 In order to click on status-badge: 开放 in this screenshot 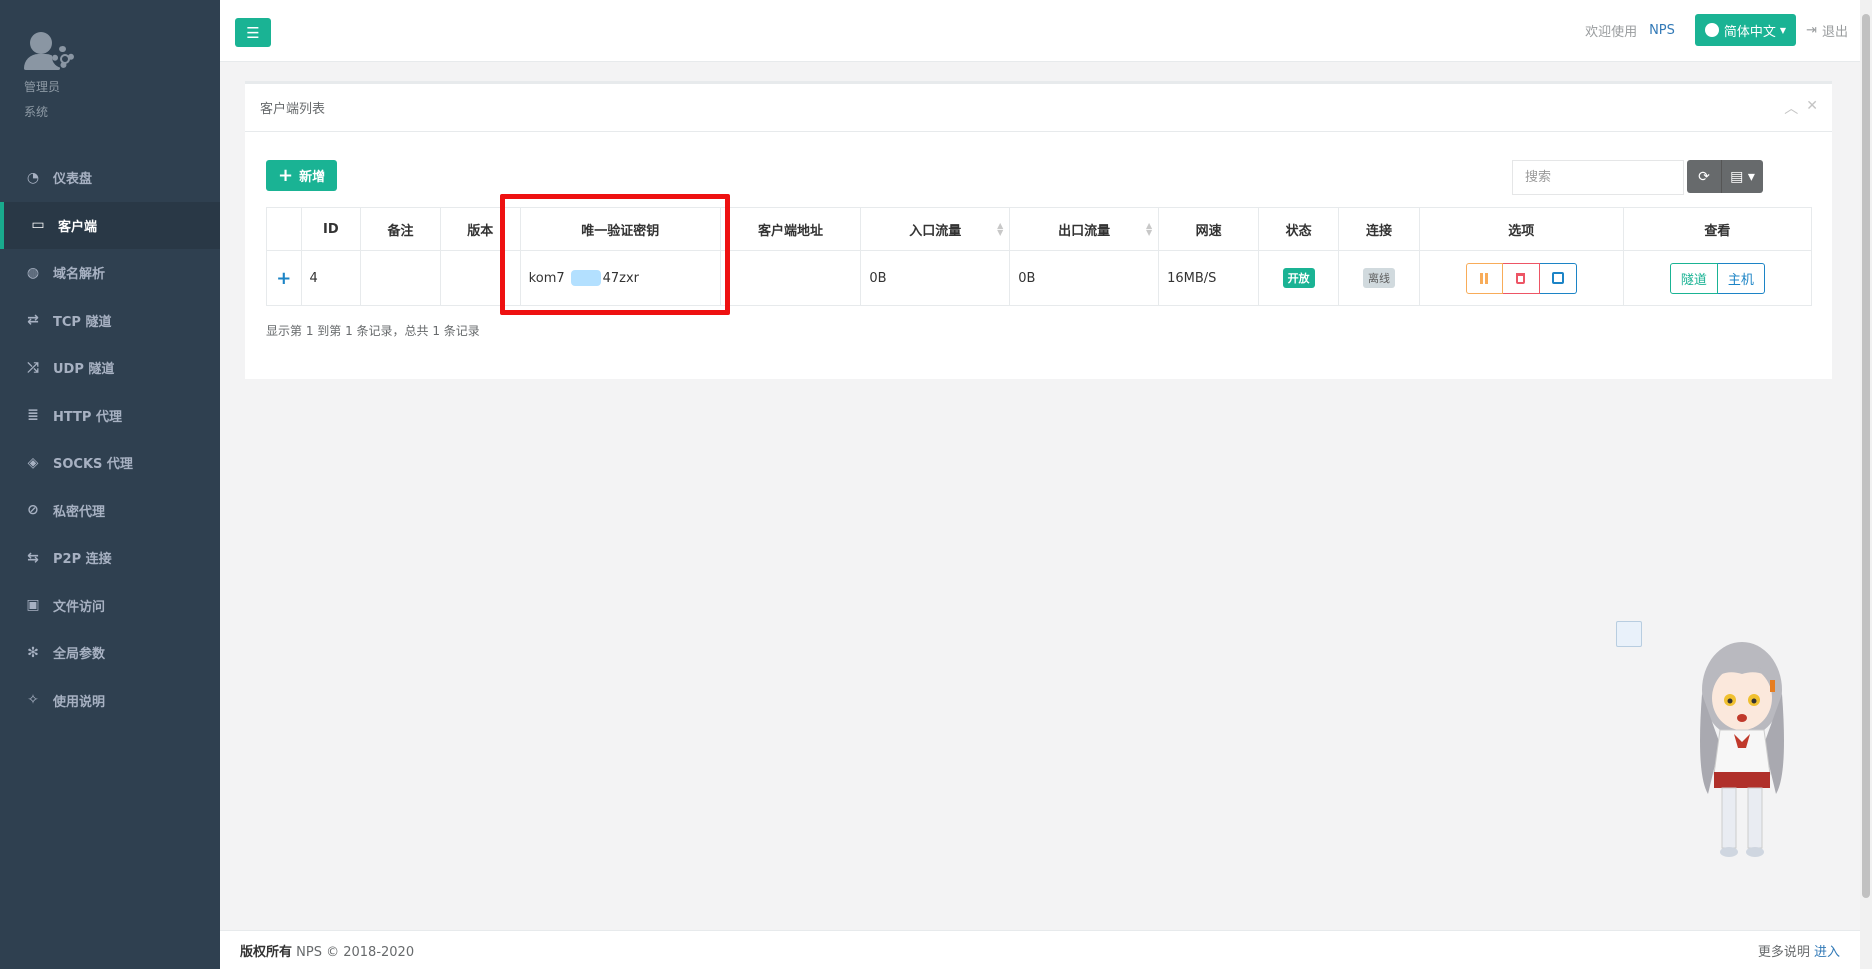, I will do `click(1298, 278)`.